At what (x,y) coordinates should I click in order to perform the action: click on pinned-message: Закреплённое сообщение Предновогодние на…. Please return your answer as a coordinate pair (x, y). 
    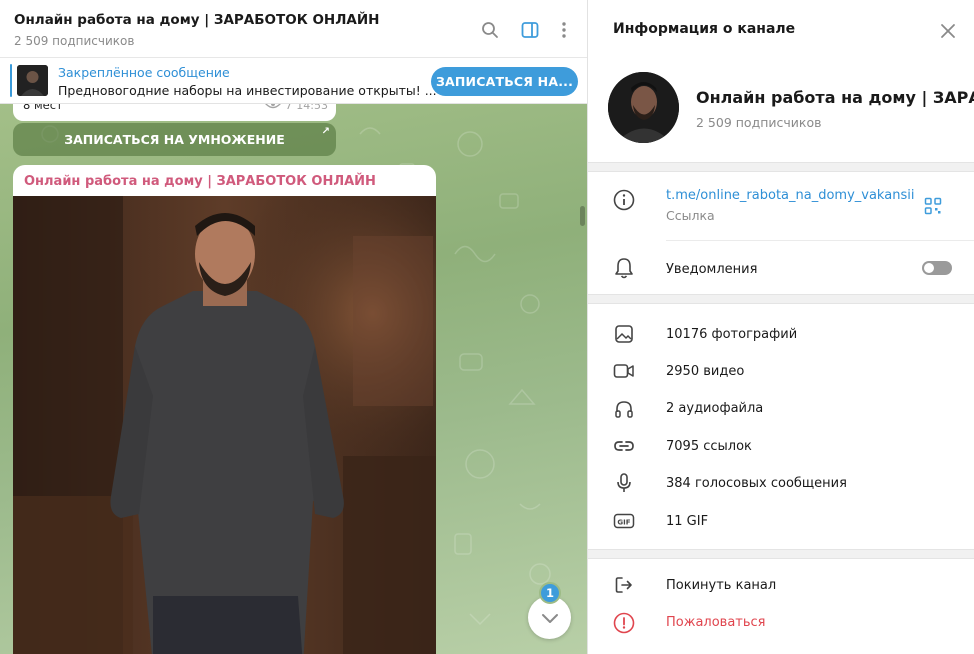
    Looking at the image, I should click on (293, 81).